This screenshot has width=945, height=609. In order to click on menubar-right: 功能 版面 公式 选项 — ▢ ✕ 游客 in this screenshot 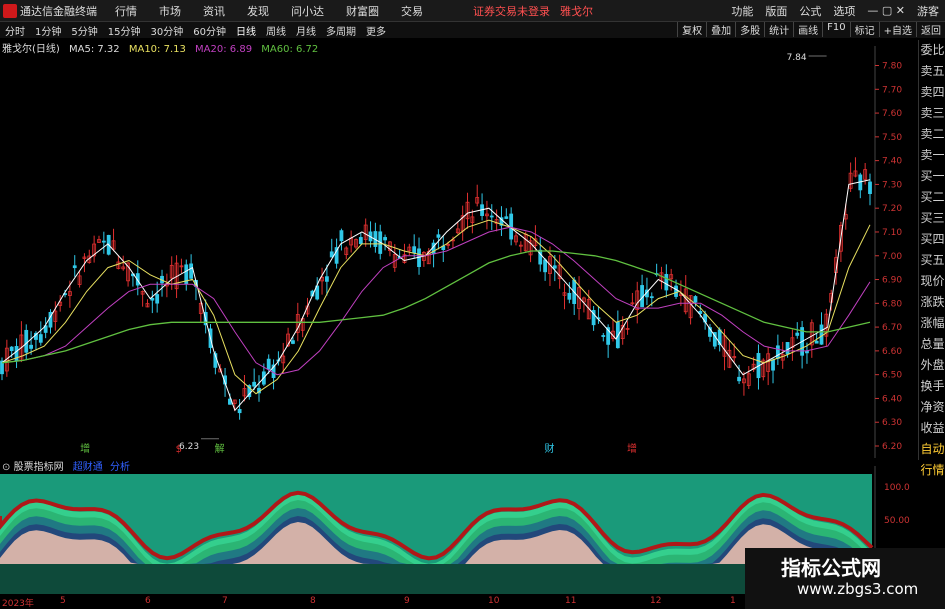, I will do `click(835, 10)`.